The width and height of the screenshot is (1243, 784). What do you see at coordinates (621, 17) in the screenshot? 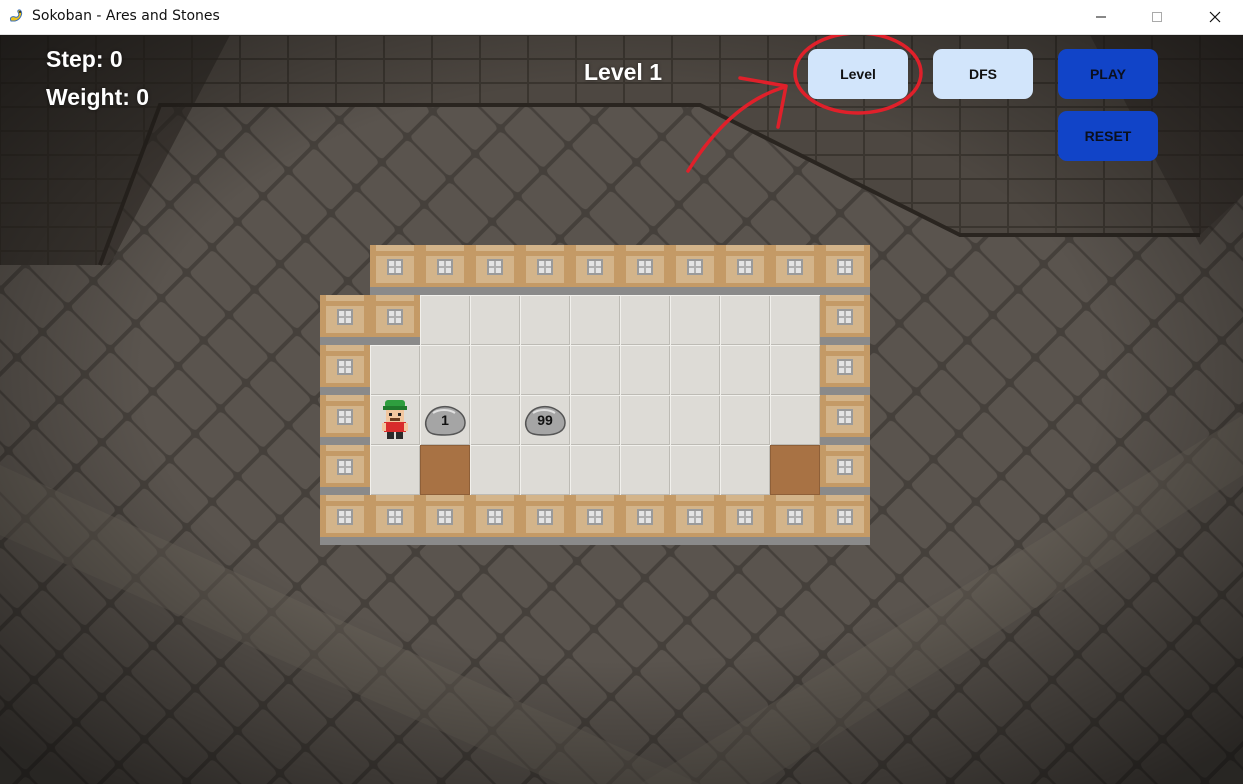
I see `window-titlebar: Sokoban - Ares and Stones` at bounding box center [621, 17].